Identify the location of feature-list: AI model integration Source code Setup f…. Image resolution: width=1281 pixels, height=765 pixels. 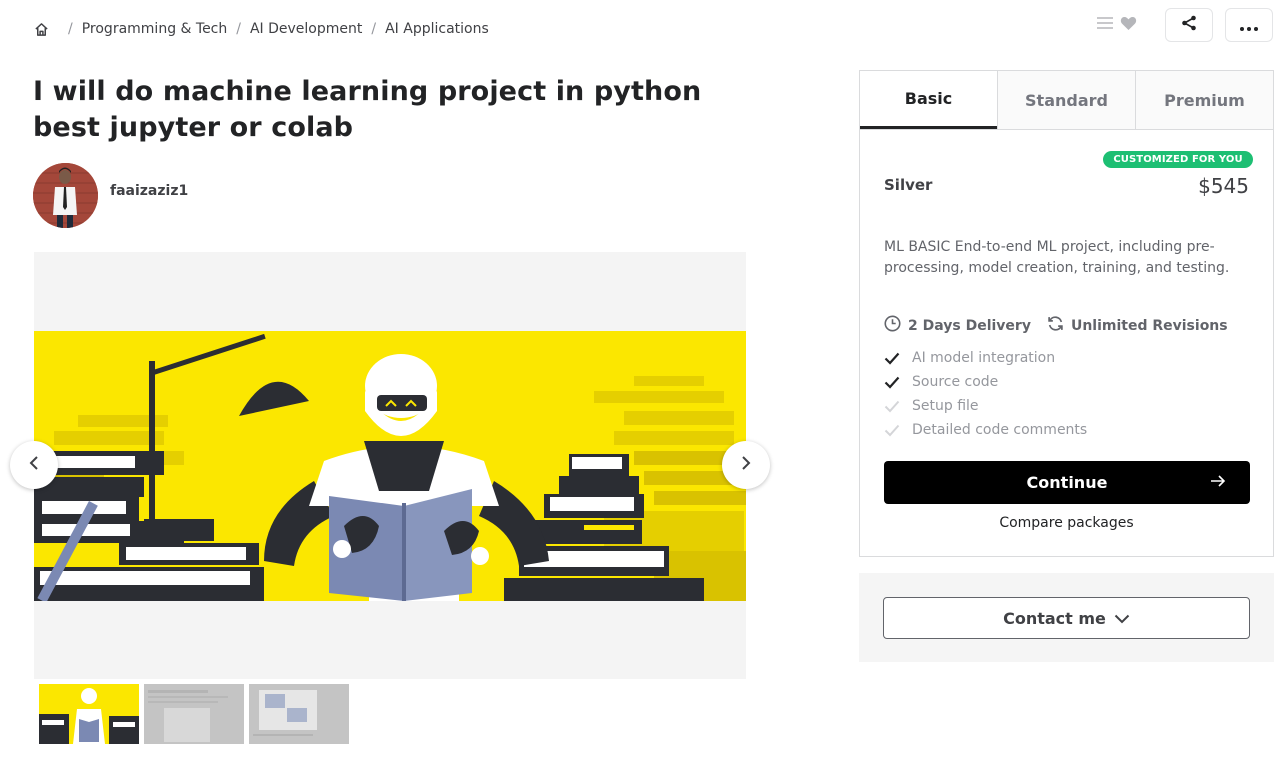
(985, 394).